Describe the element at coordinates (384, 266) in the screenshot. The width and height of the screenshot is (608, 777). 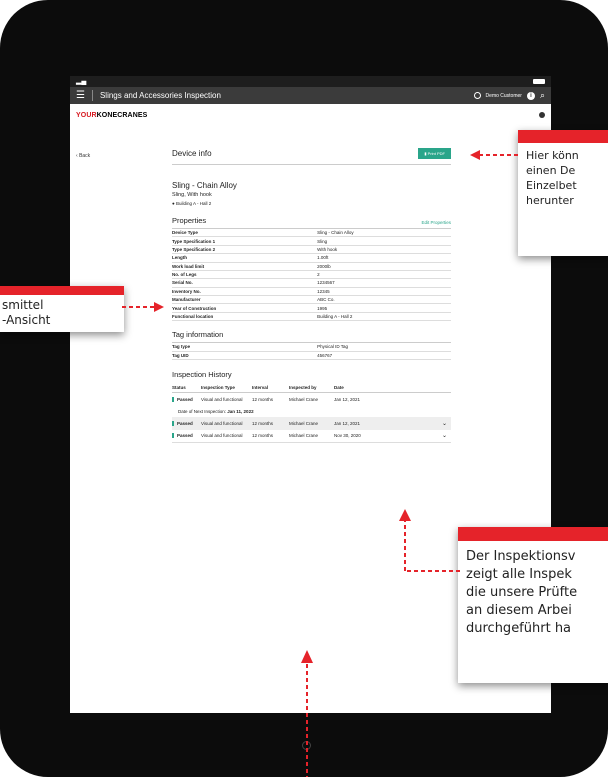
I see `property-value: 2000lb` at that location.